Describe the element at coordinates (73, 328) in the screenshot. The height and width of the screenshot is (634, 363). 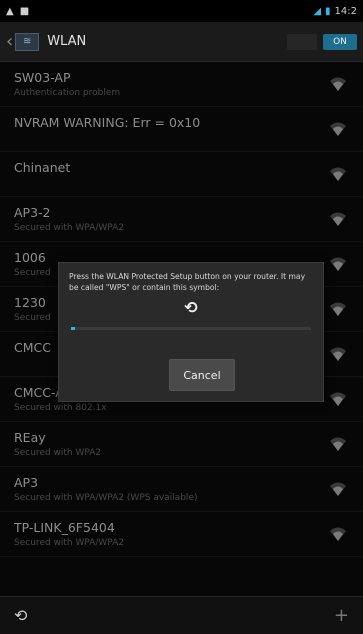
I see `wps-progress-fill` at that location.